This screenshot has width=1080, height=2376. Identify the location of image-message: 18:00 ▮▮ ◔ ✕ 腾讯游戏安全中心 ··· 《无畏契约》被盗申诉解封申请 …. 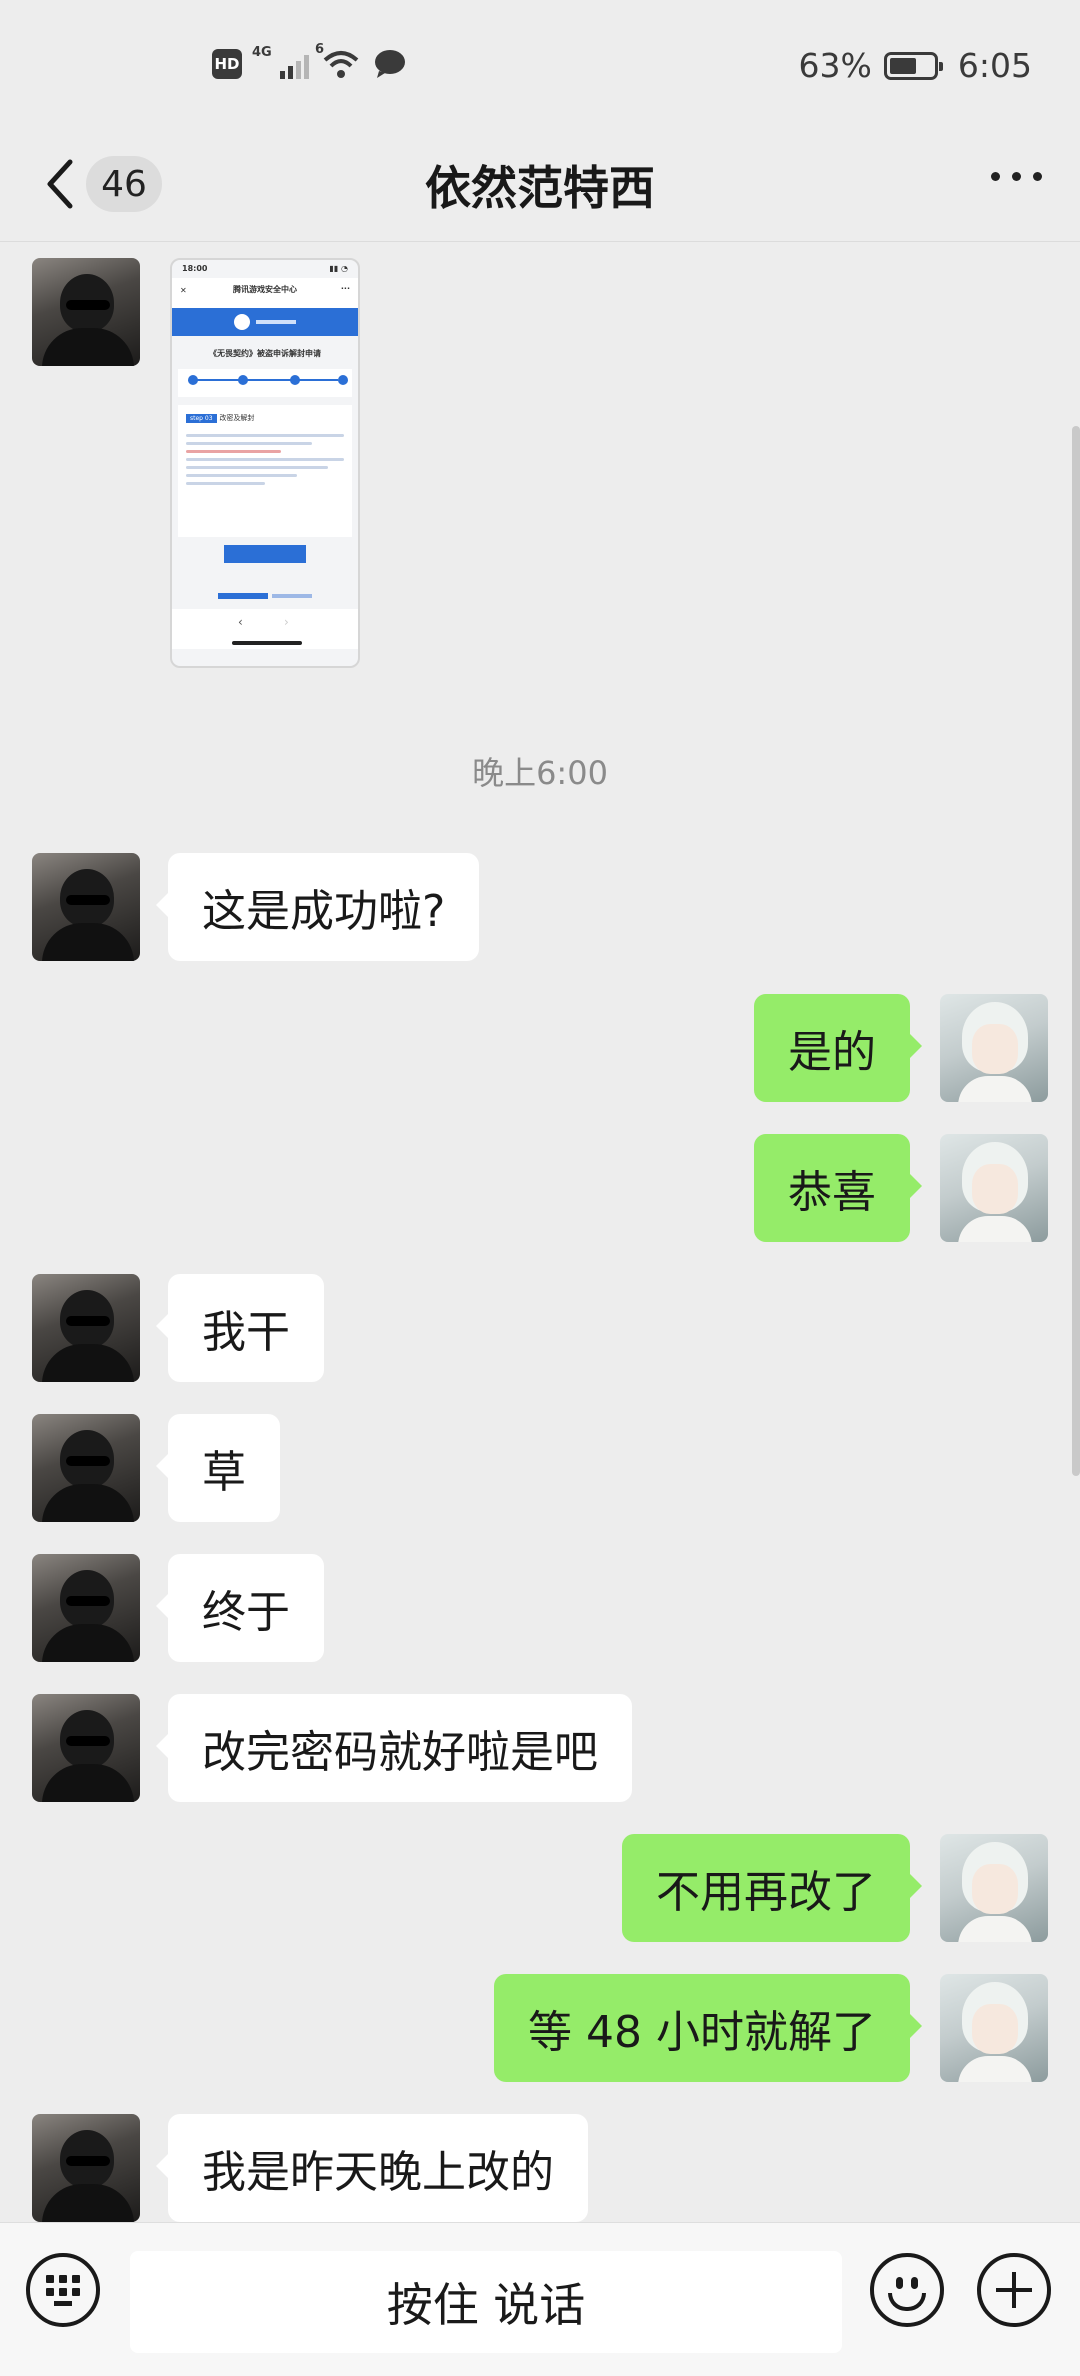
(265, 463).